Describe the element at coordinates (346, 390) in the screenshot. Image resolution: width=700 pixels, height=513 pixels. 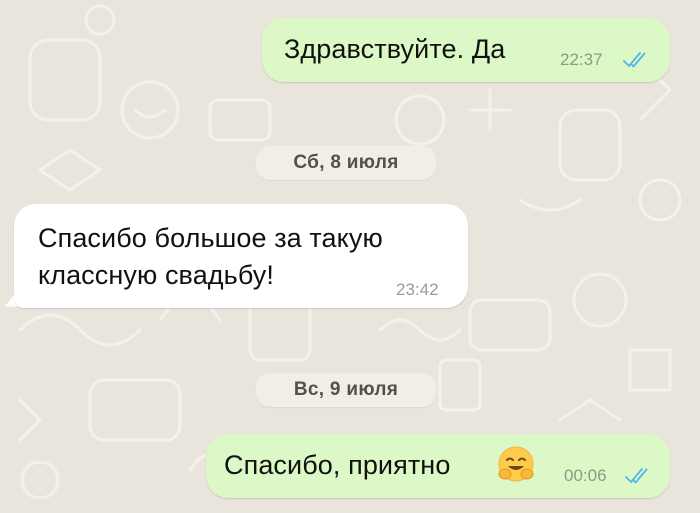
I see `date-separator: Вс, 9 июля` at that location.